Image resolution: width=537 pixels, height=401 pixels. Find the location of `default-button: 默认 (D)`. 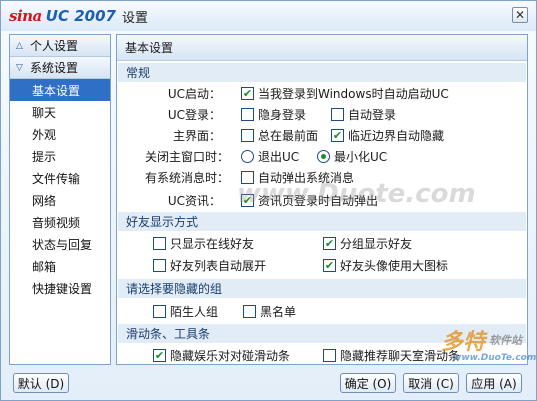

default-button: 默认 (D) is located at coordinates (41, 383).